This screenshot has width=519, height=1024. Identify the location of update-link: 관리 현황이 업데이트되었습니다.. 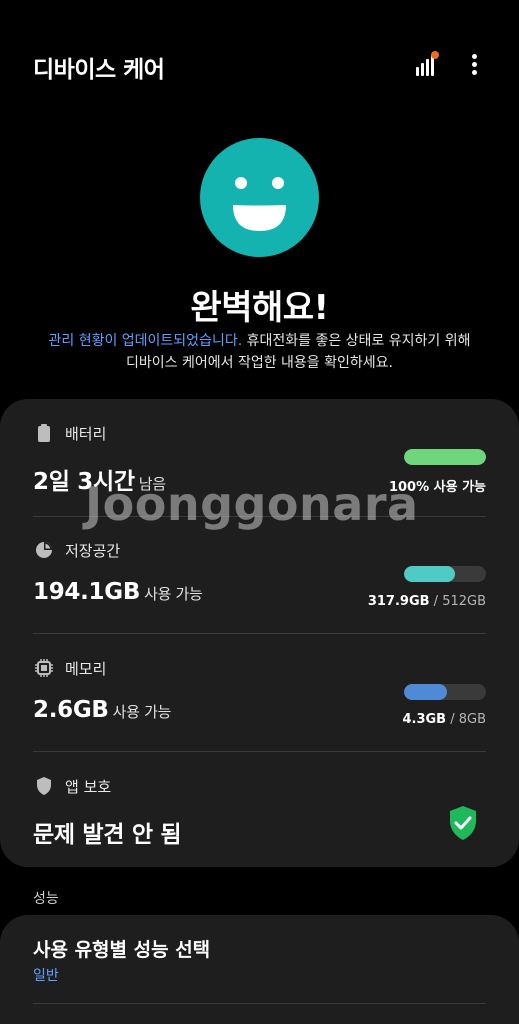
(145, 341).